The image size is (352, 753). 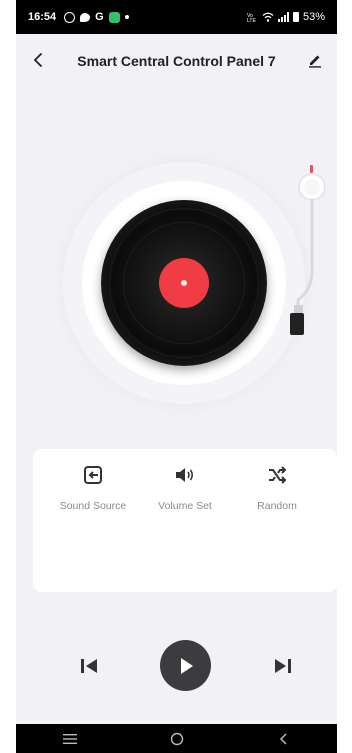 What do you see at coordinates (93, 506) in the screenshot?
I see `sound-source-label: Sound Source` at bounding box center [93, 506].